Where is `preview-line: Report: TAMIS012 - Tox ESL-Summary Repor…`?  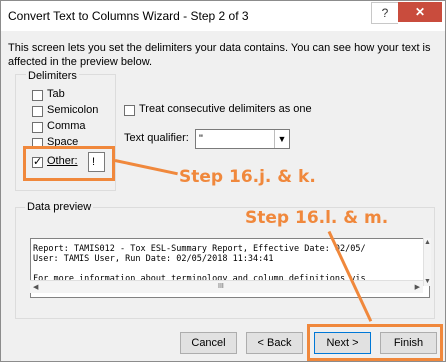
preview-line: Report: TAMIS012 - Tox ESL-Summary Repor… is located at coordinates (199, 249).